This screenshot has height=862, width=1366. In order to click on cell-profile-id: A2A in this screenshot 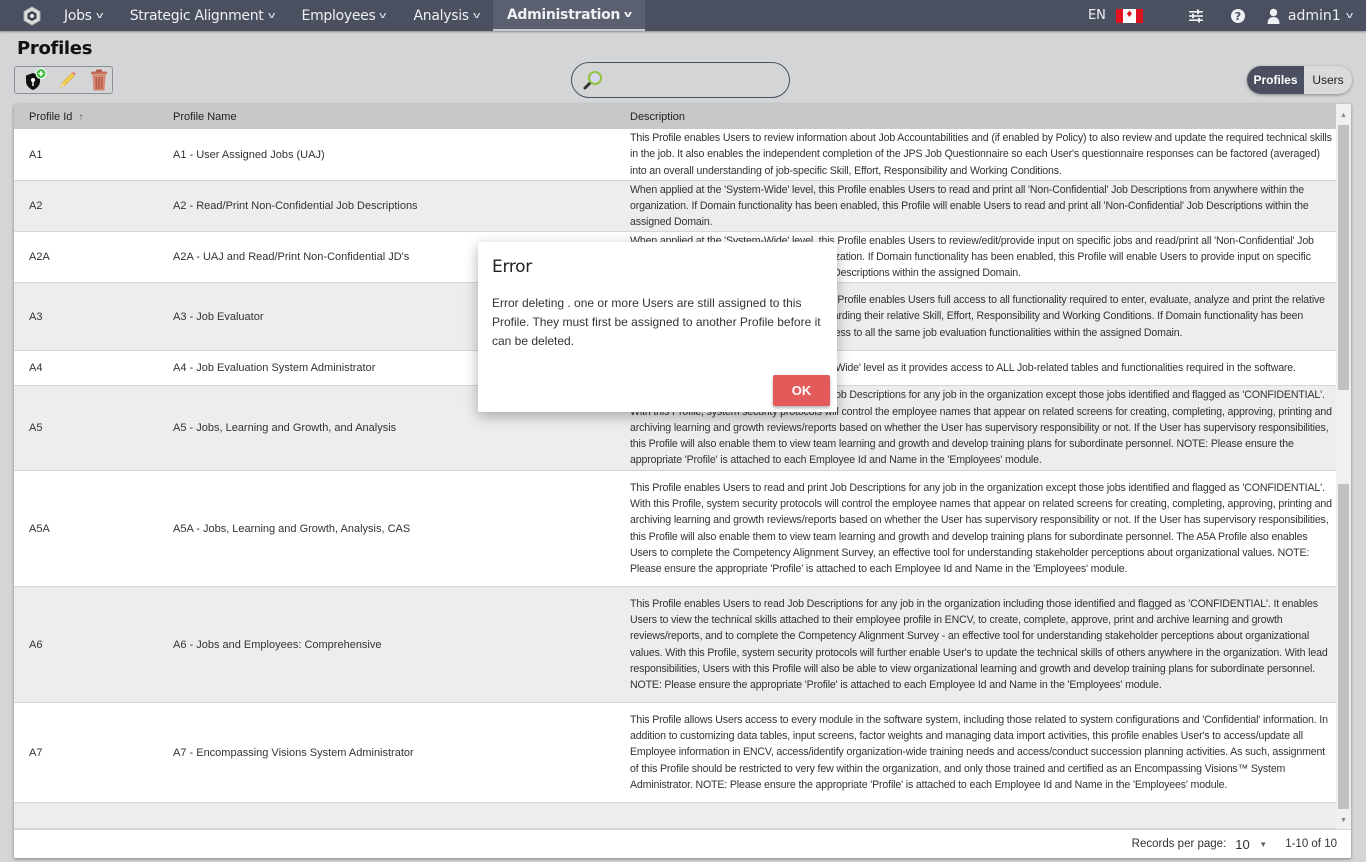, I will do `click(39, 257)`.